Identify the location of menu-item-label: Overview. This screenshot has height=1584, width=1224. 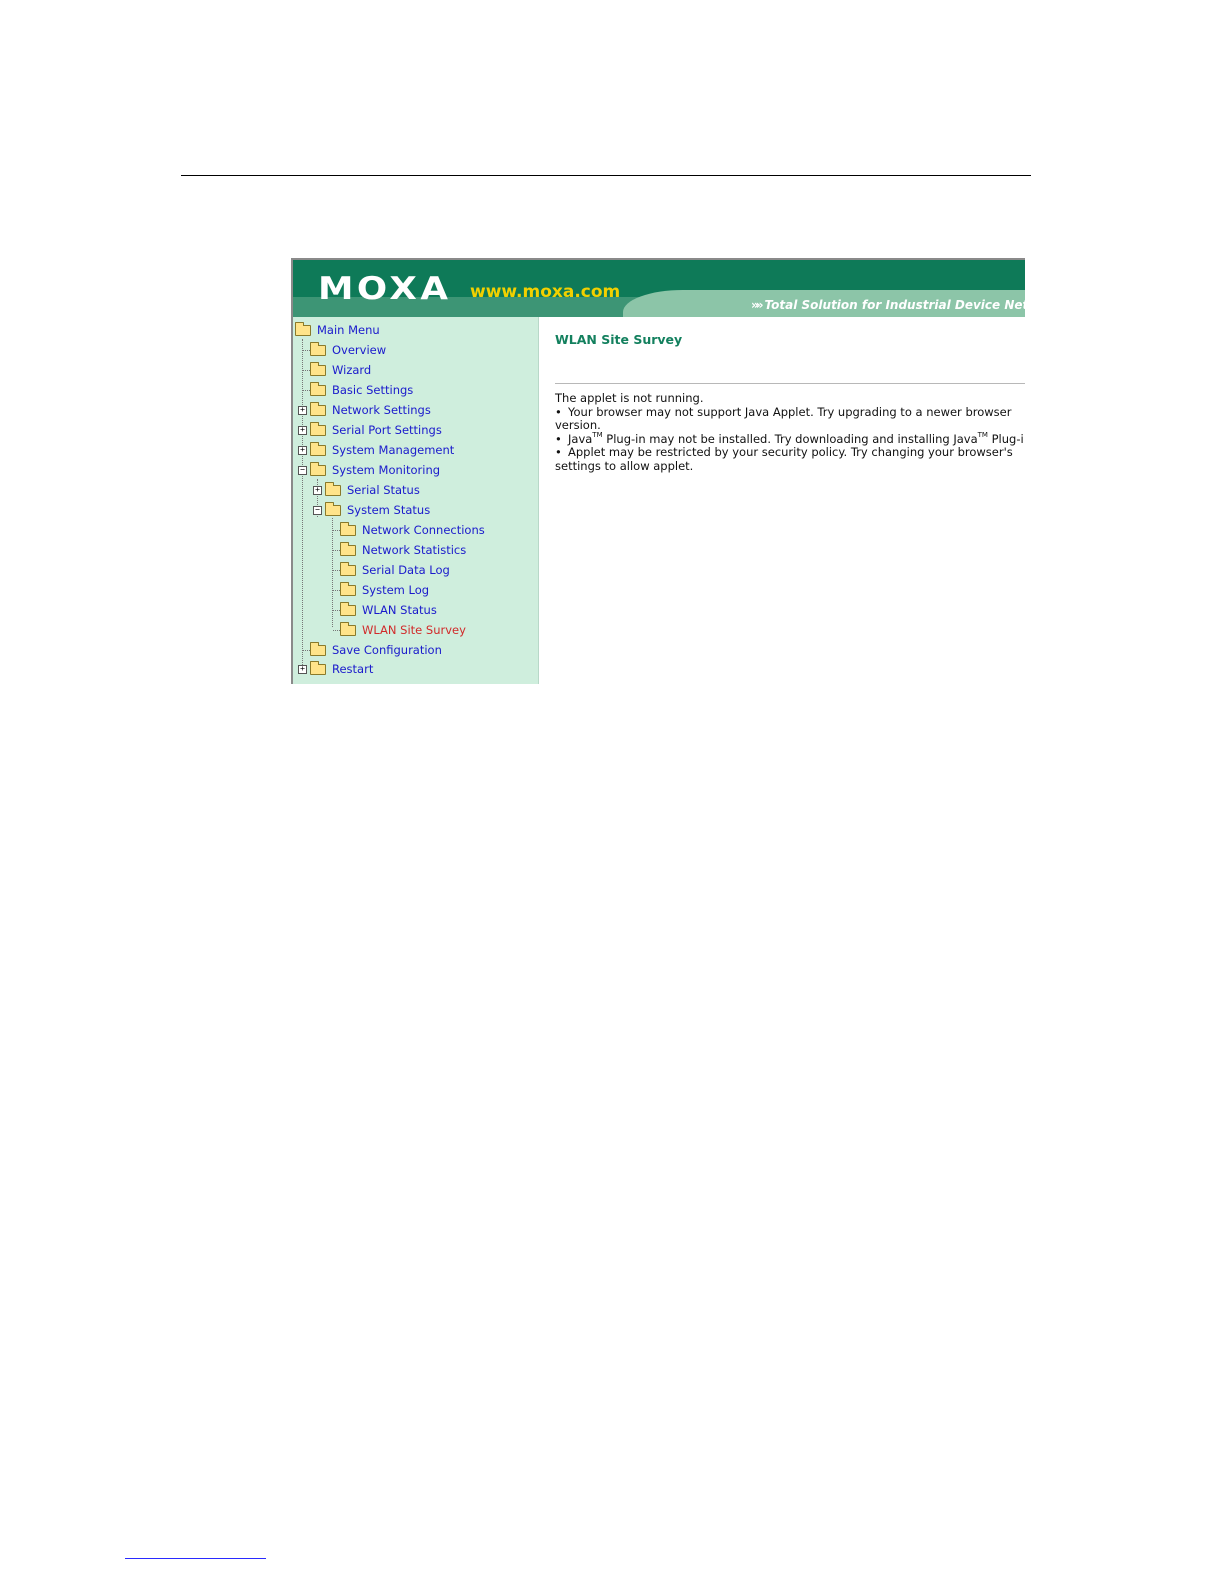
(359, 350).